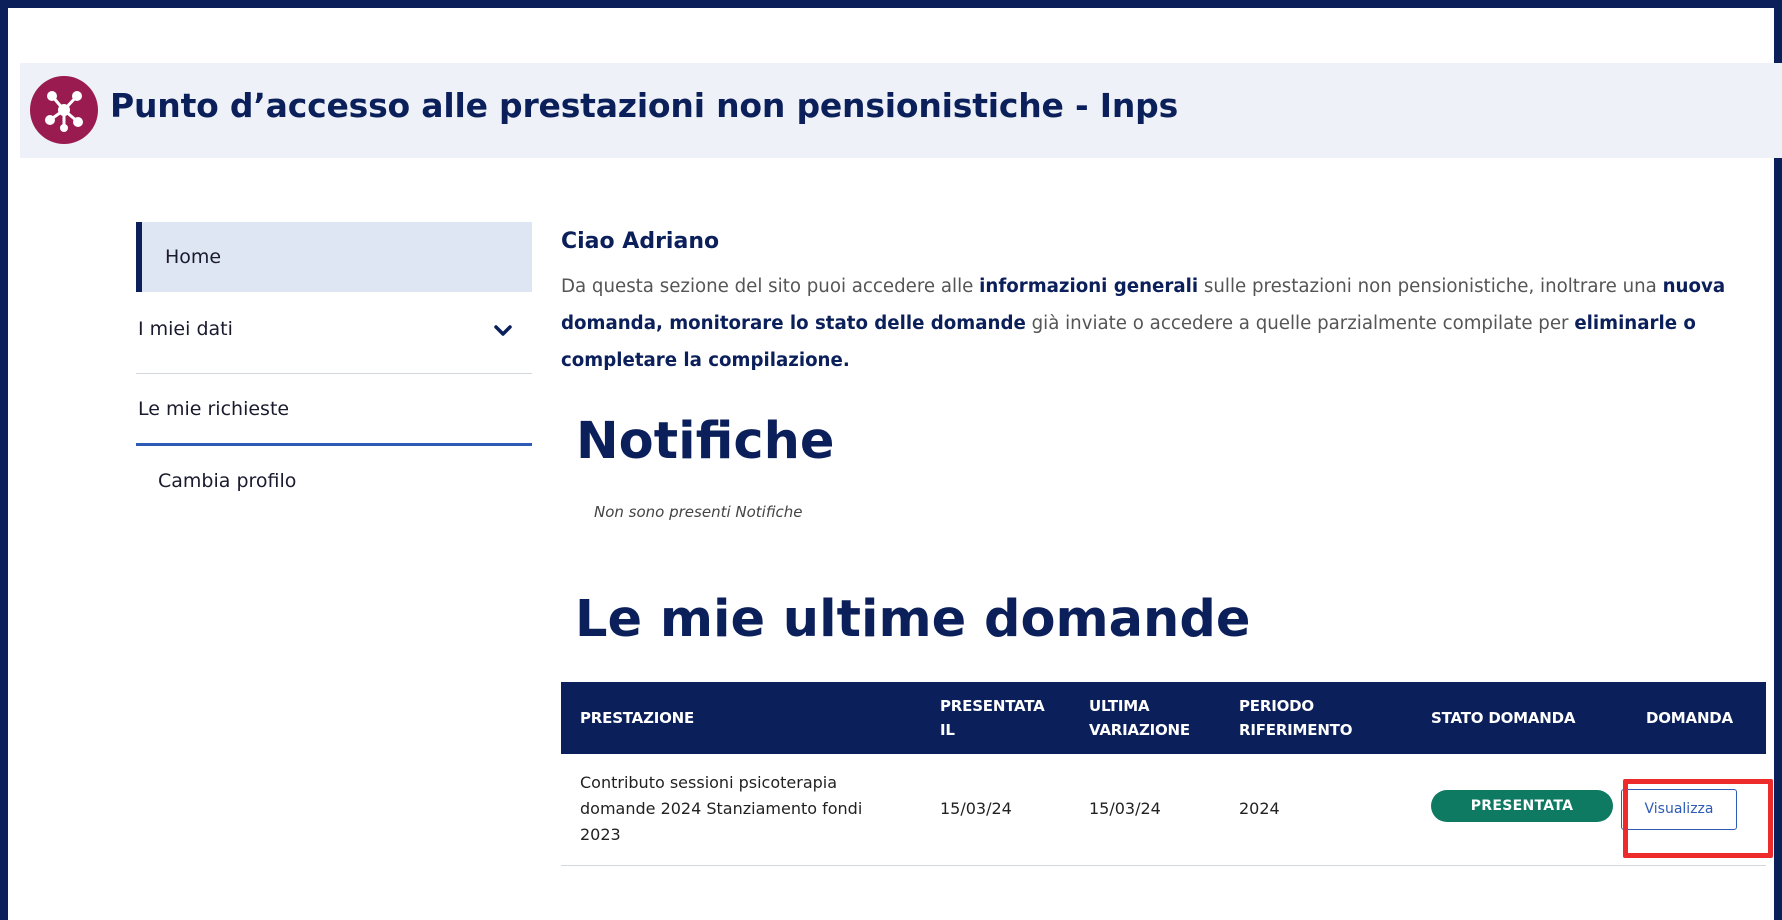 Image resolution: width=1782 pixels, height=920 pixels. What do you see at coordinates (640, 241) in the screenshot?
I see `greeting: Ciao Adriano` at bounding box center [640, 241].